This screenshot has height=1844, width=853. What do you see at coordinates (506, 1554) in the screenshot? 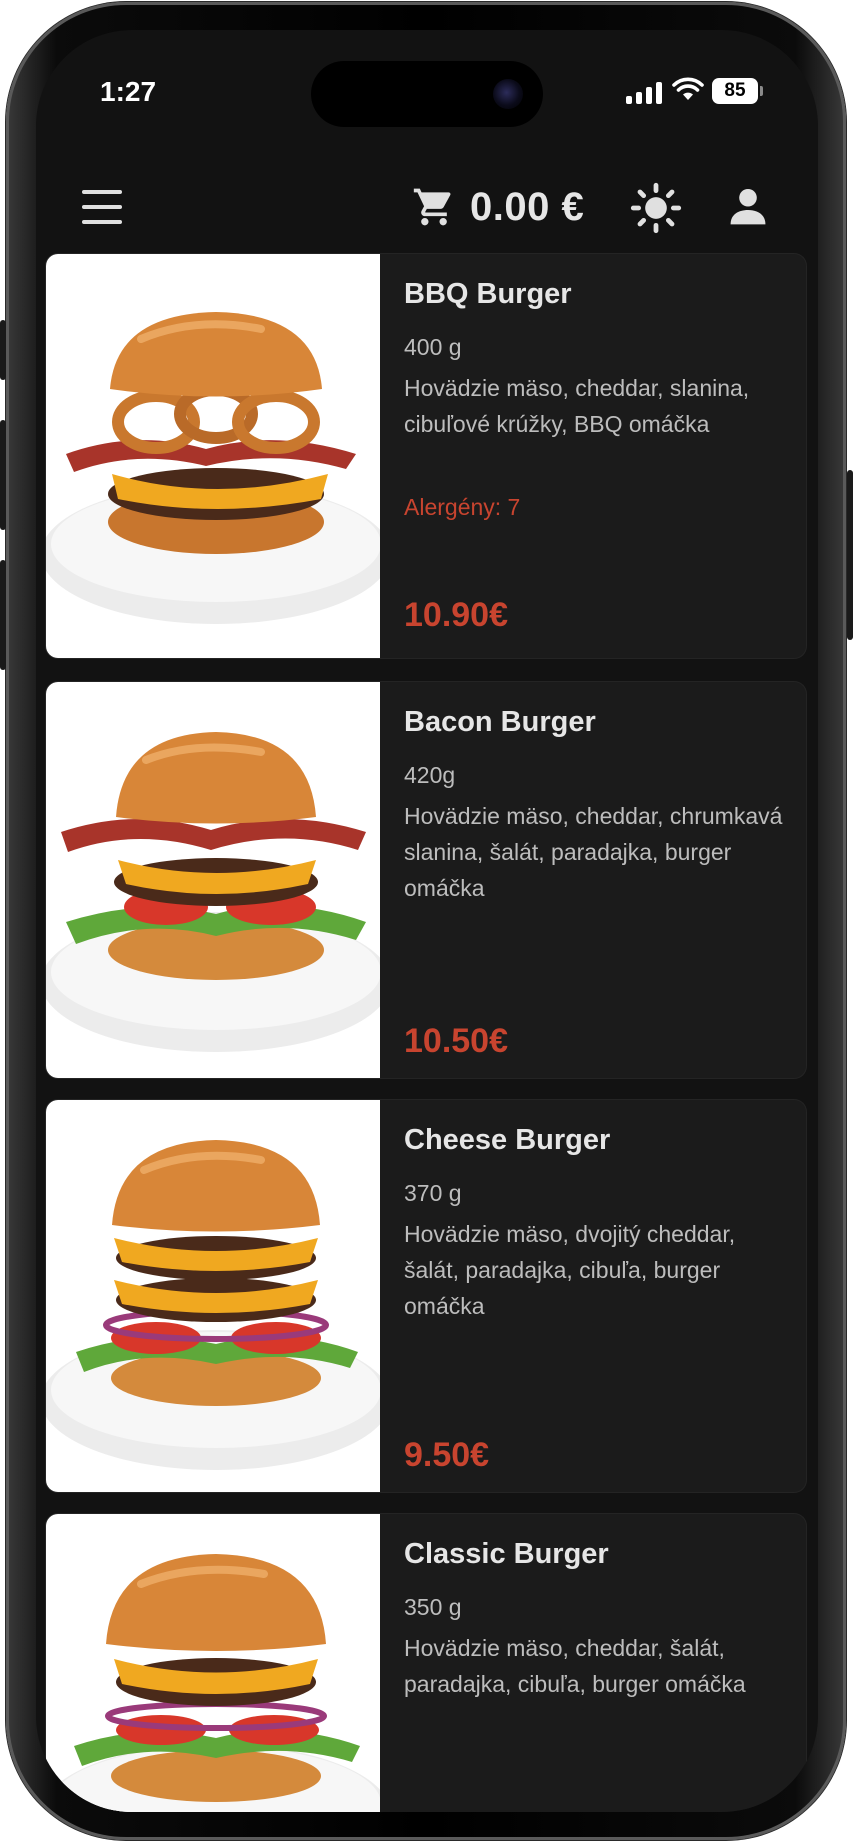
I see `product-name: Classic Burger` at bounding box center [506, 1554].